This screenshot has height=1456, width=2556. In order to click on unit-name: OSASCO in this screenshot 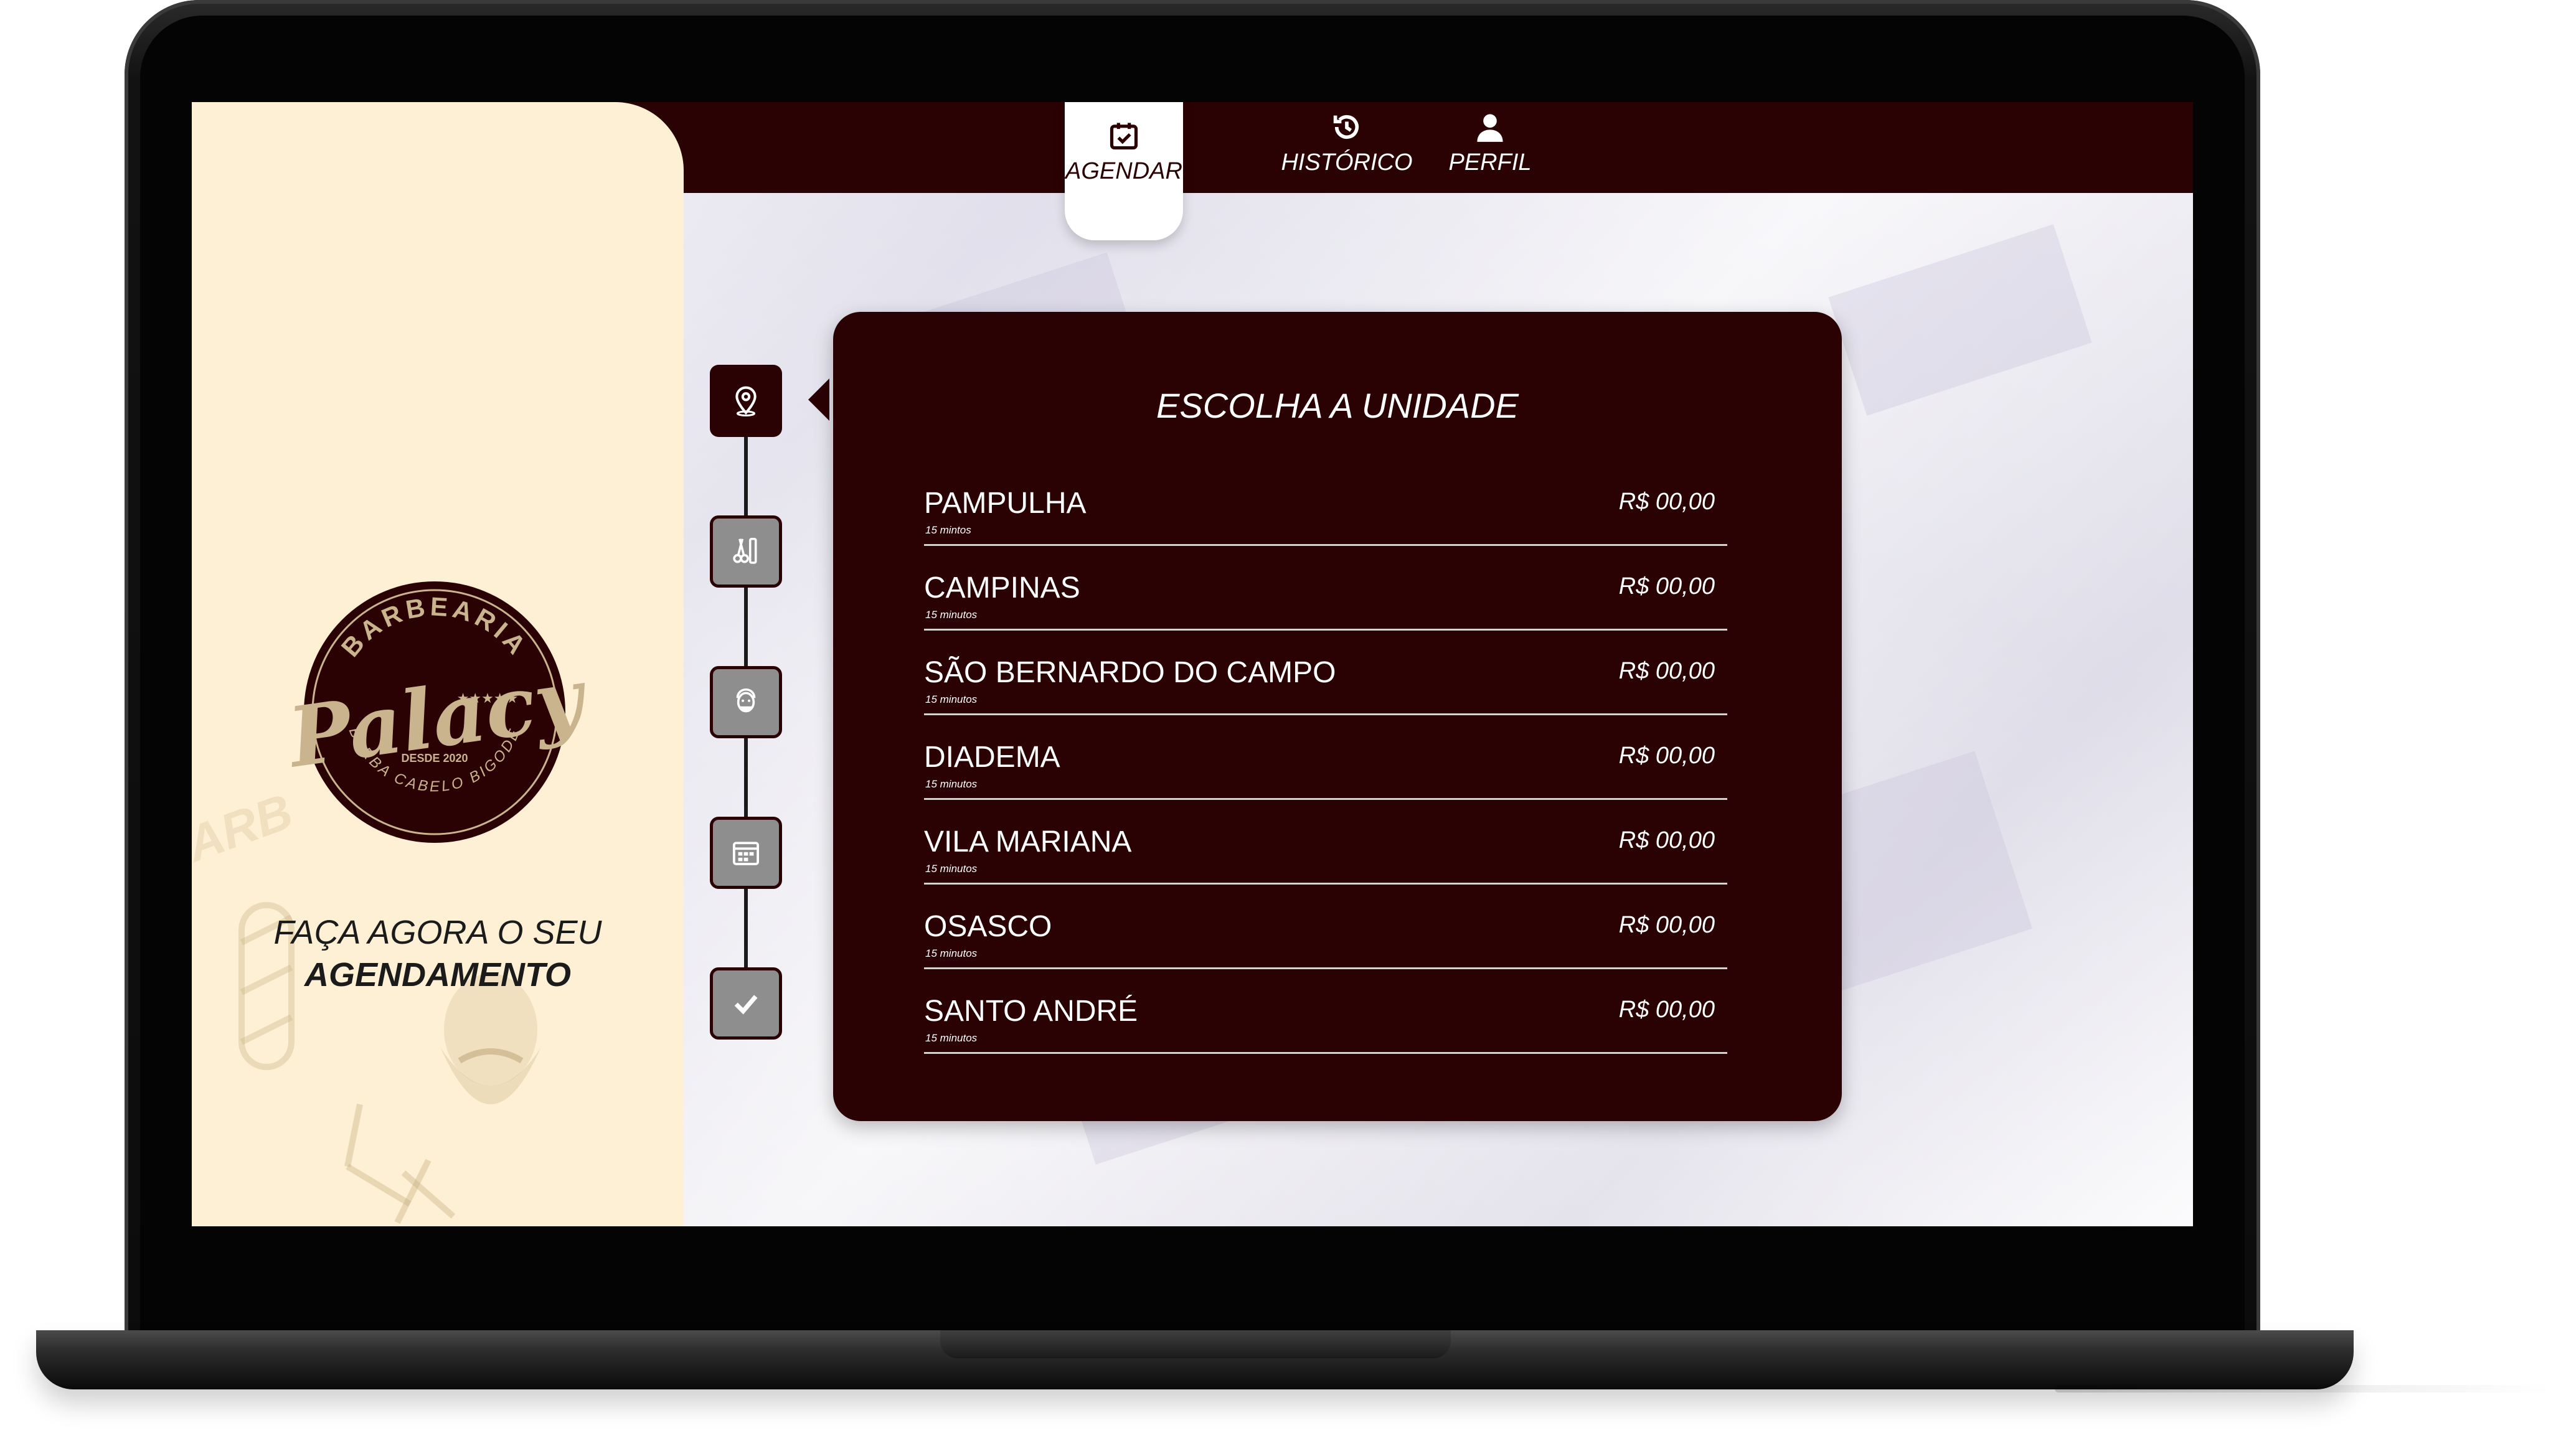, I will do `click(988, 926)`.